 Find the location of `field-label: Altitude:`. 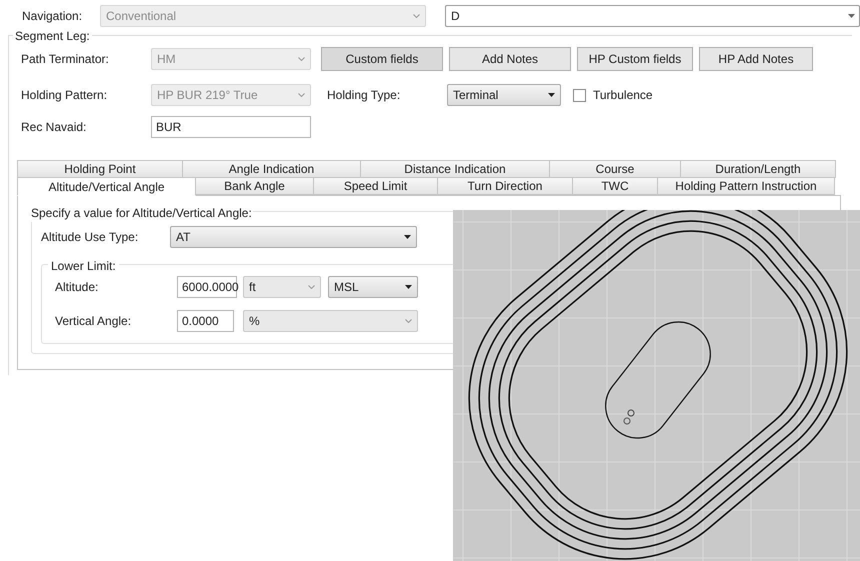

field-label: Altitude: is located at coordinates (77, 287).